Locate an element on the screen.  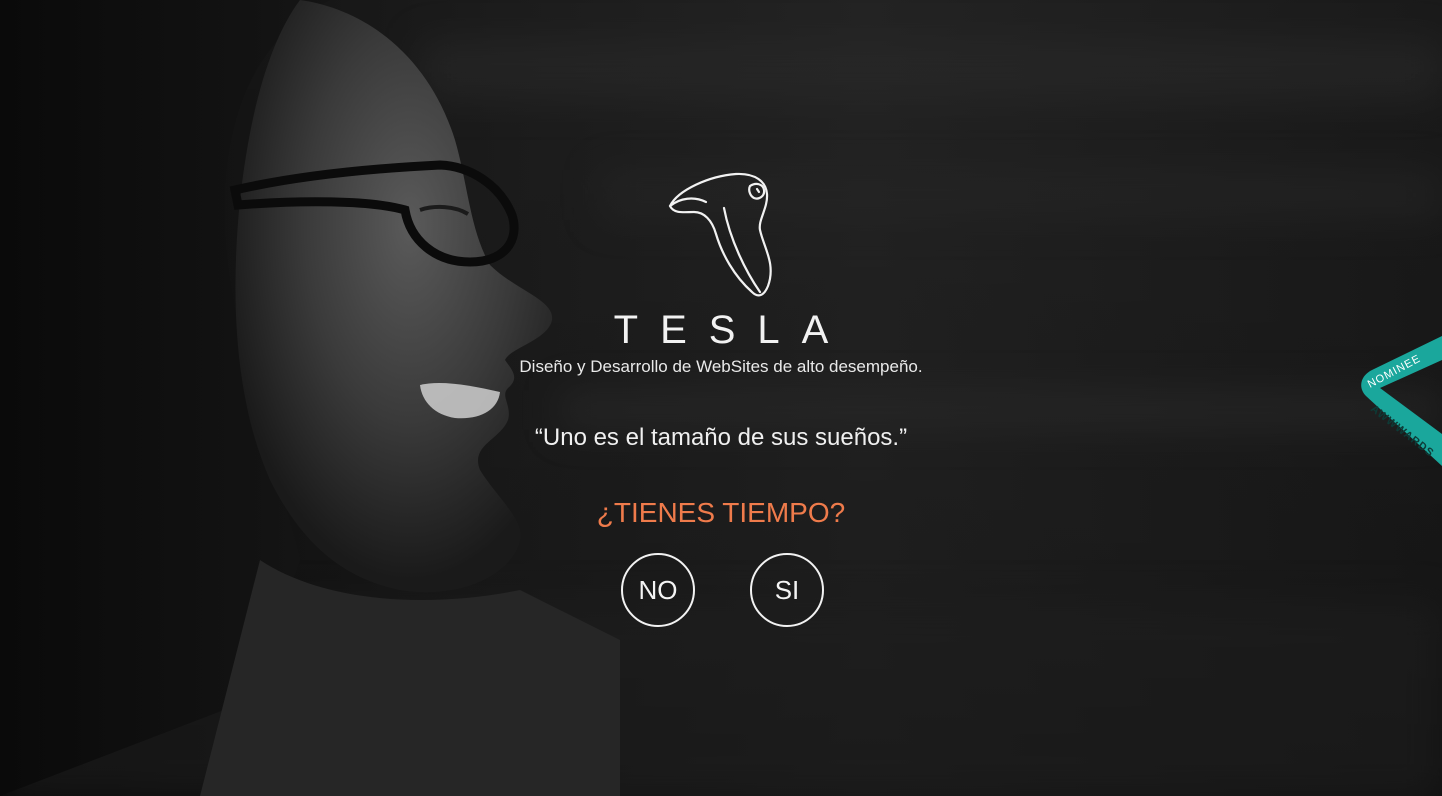
hero-quote: “Uno es el tamaño de sus sueños.” is located at coordinates (721, 437).